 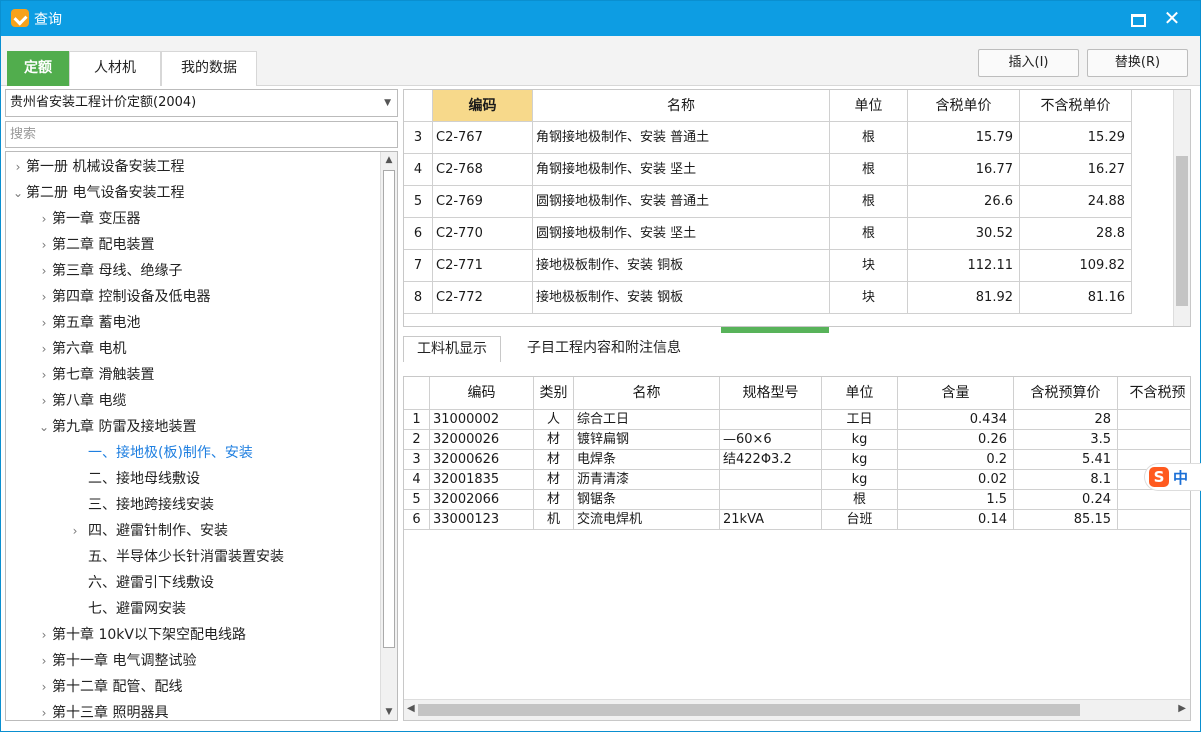 I want to click on table-cell: 16.27, so click(x=1076, y=170).